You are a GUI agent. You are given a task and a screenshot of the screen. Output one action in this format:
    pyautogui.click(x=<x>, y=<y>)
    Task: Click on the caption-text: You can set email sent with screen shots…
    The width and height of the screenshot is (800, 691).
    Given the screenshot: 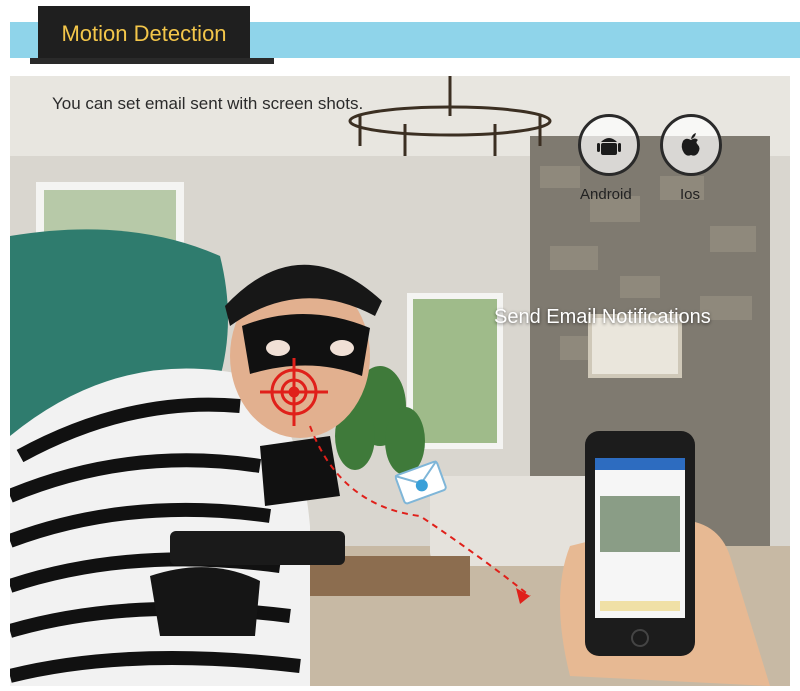 What is the action you would take?
    pyautogui.click(x=208, y=103)
    